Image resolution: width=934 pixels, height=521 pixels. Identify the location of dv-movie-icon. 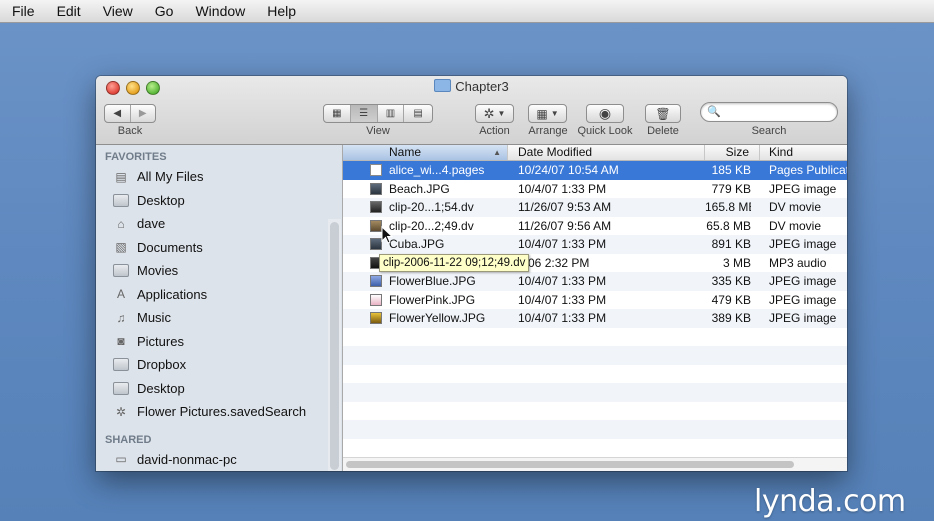
(376, 207).